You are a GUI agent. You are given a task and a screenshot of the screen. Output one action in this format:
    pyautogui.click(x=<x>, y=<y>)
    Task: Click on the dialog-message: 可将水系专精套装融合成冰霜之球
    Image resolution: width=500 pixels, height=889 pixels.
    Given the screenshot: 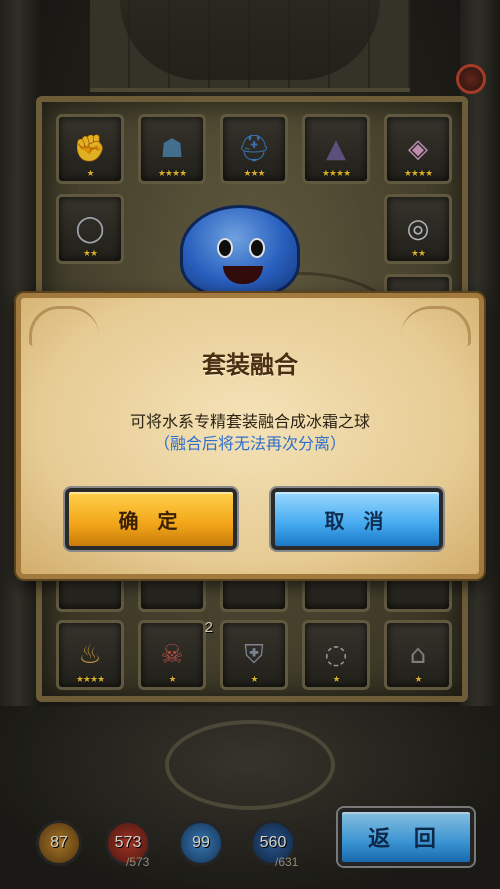 What is the action you would take?
    pyautogui.click(x=249, y=421)
    